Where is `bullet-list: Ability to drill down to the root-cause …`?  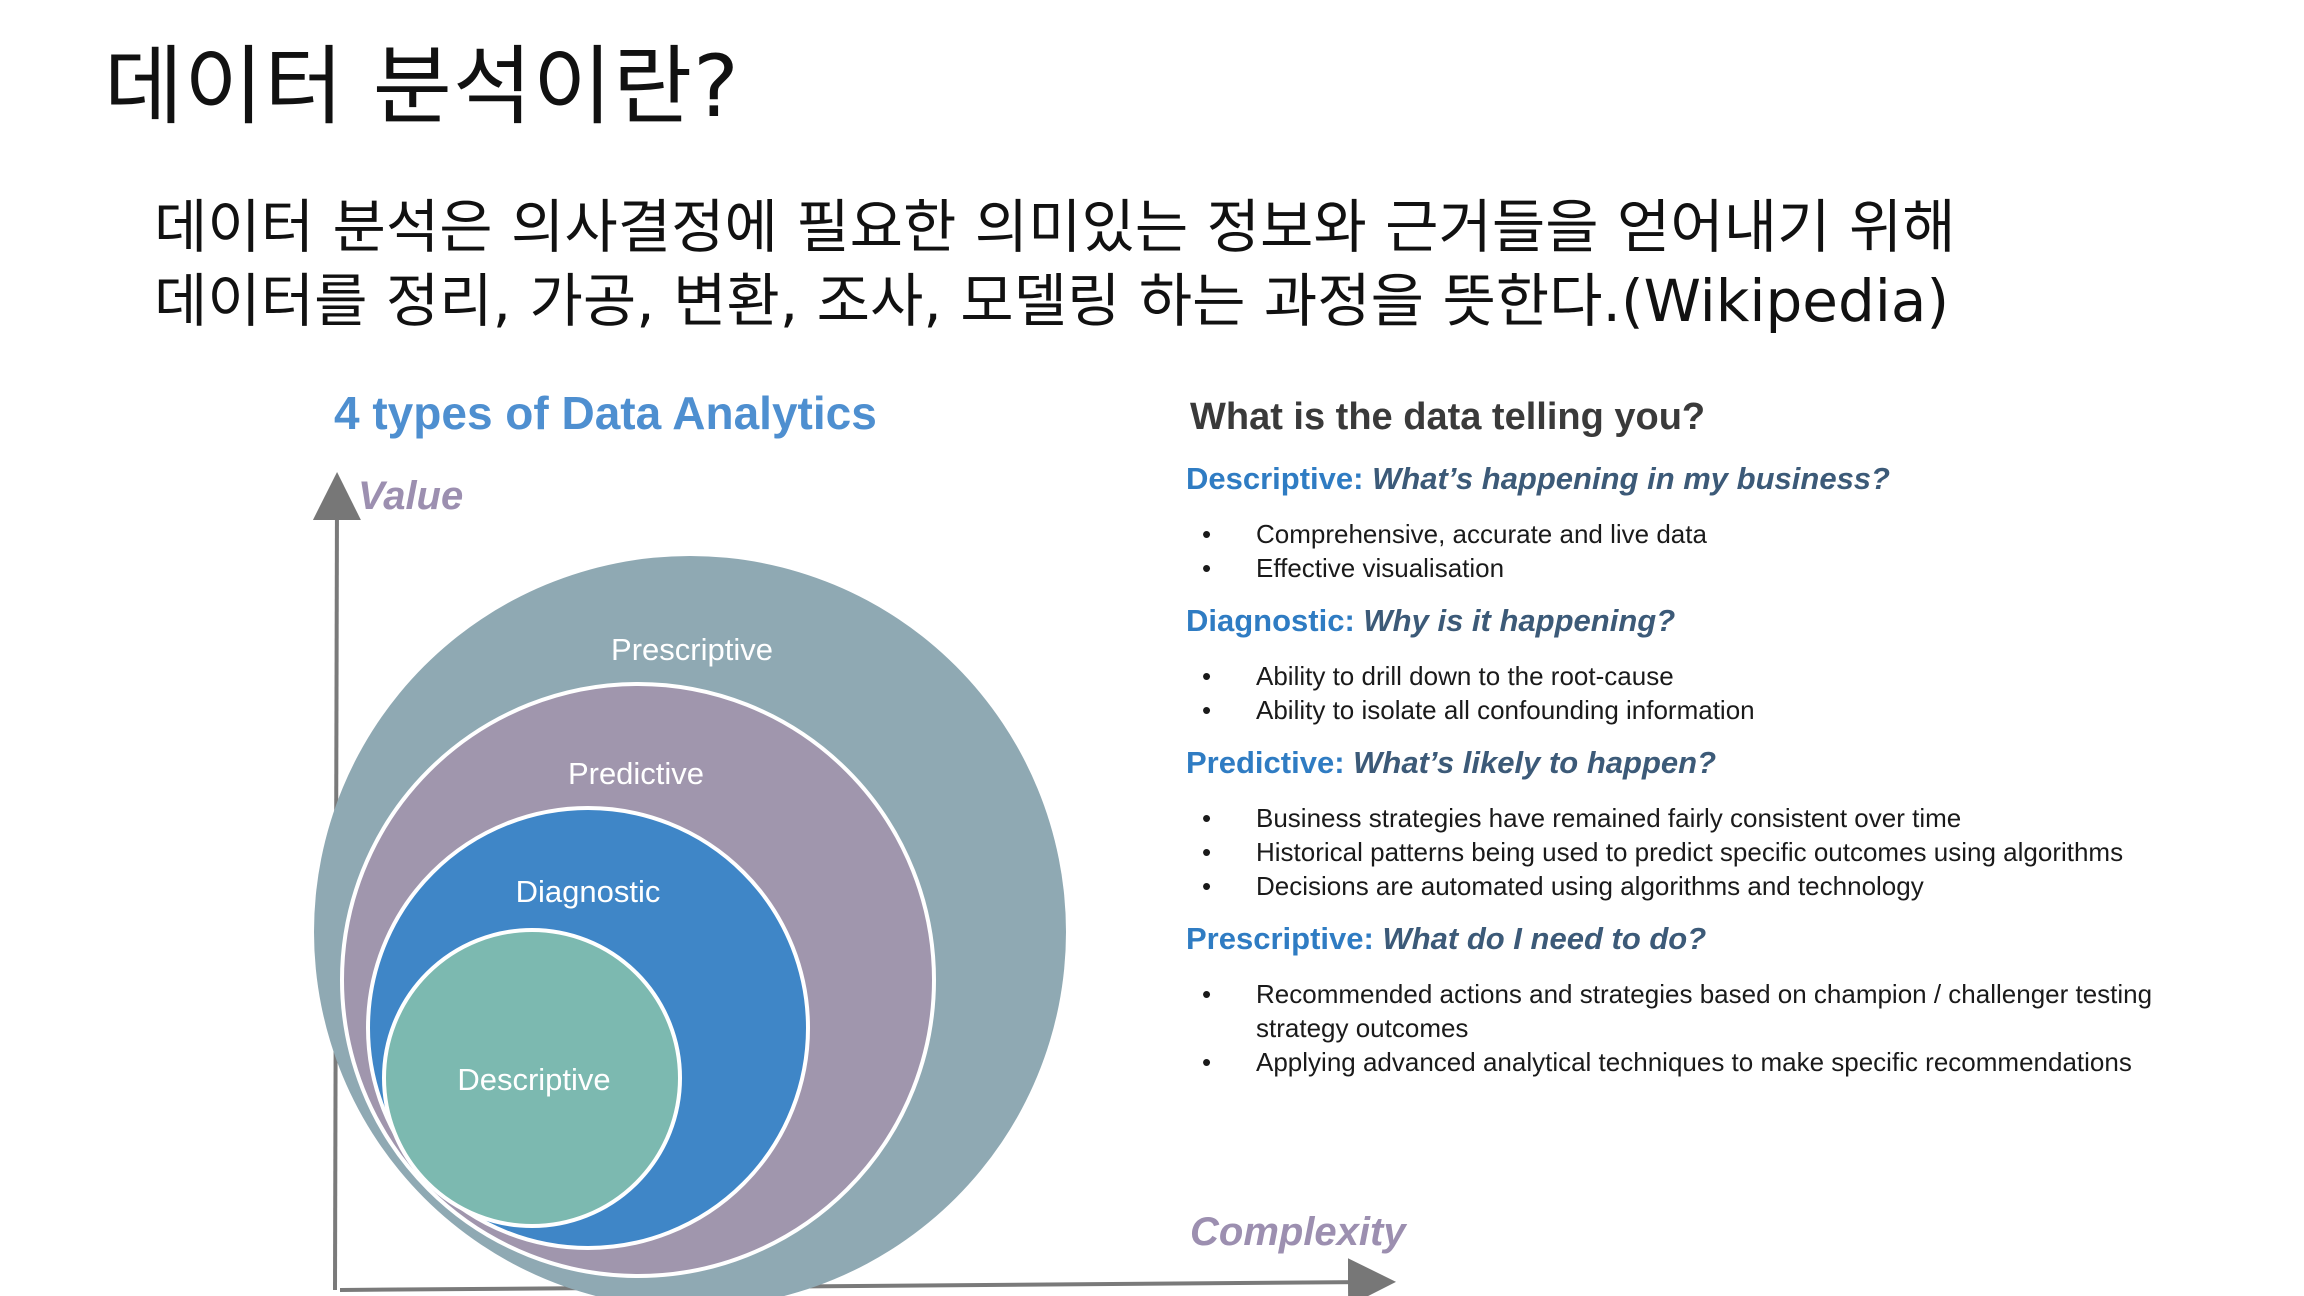 bullet-list: Ability to drill down to the root-cause … is located at coordinates (1691, 693).